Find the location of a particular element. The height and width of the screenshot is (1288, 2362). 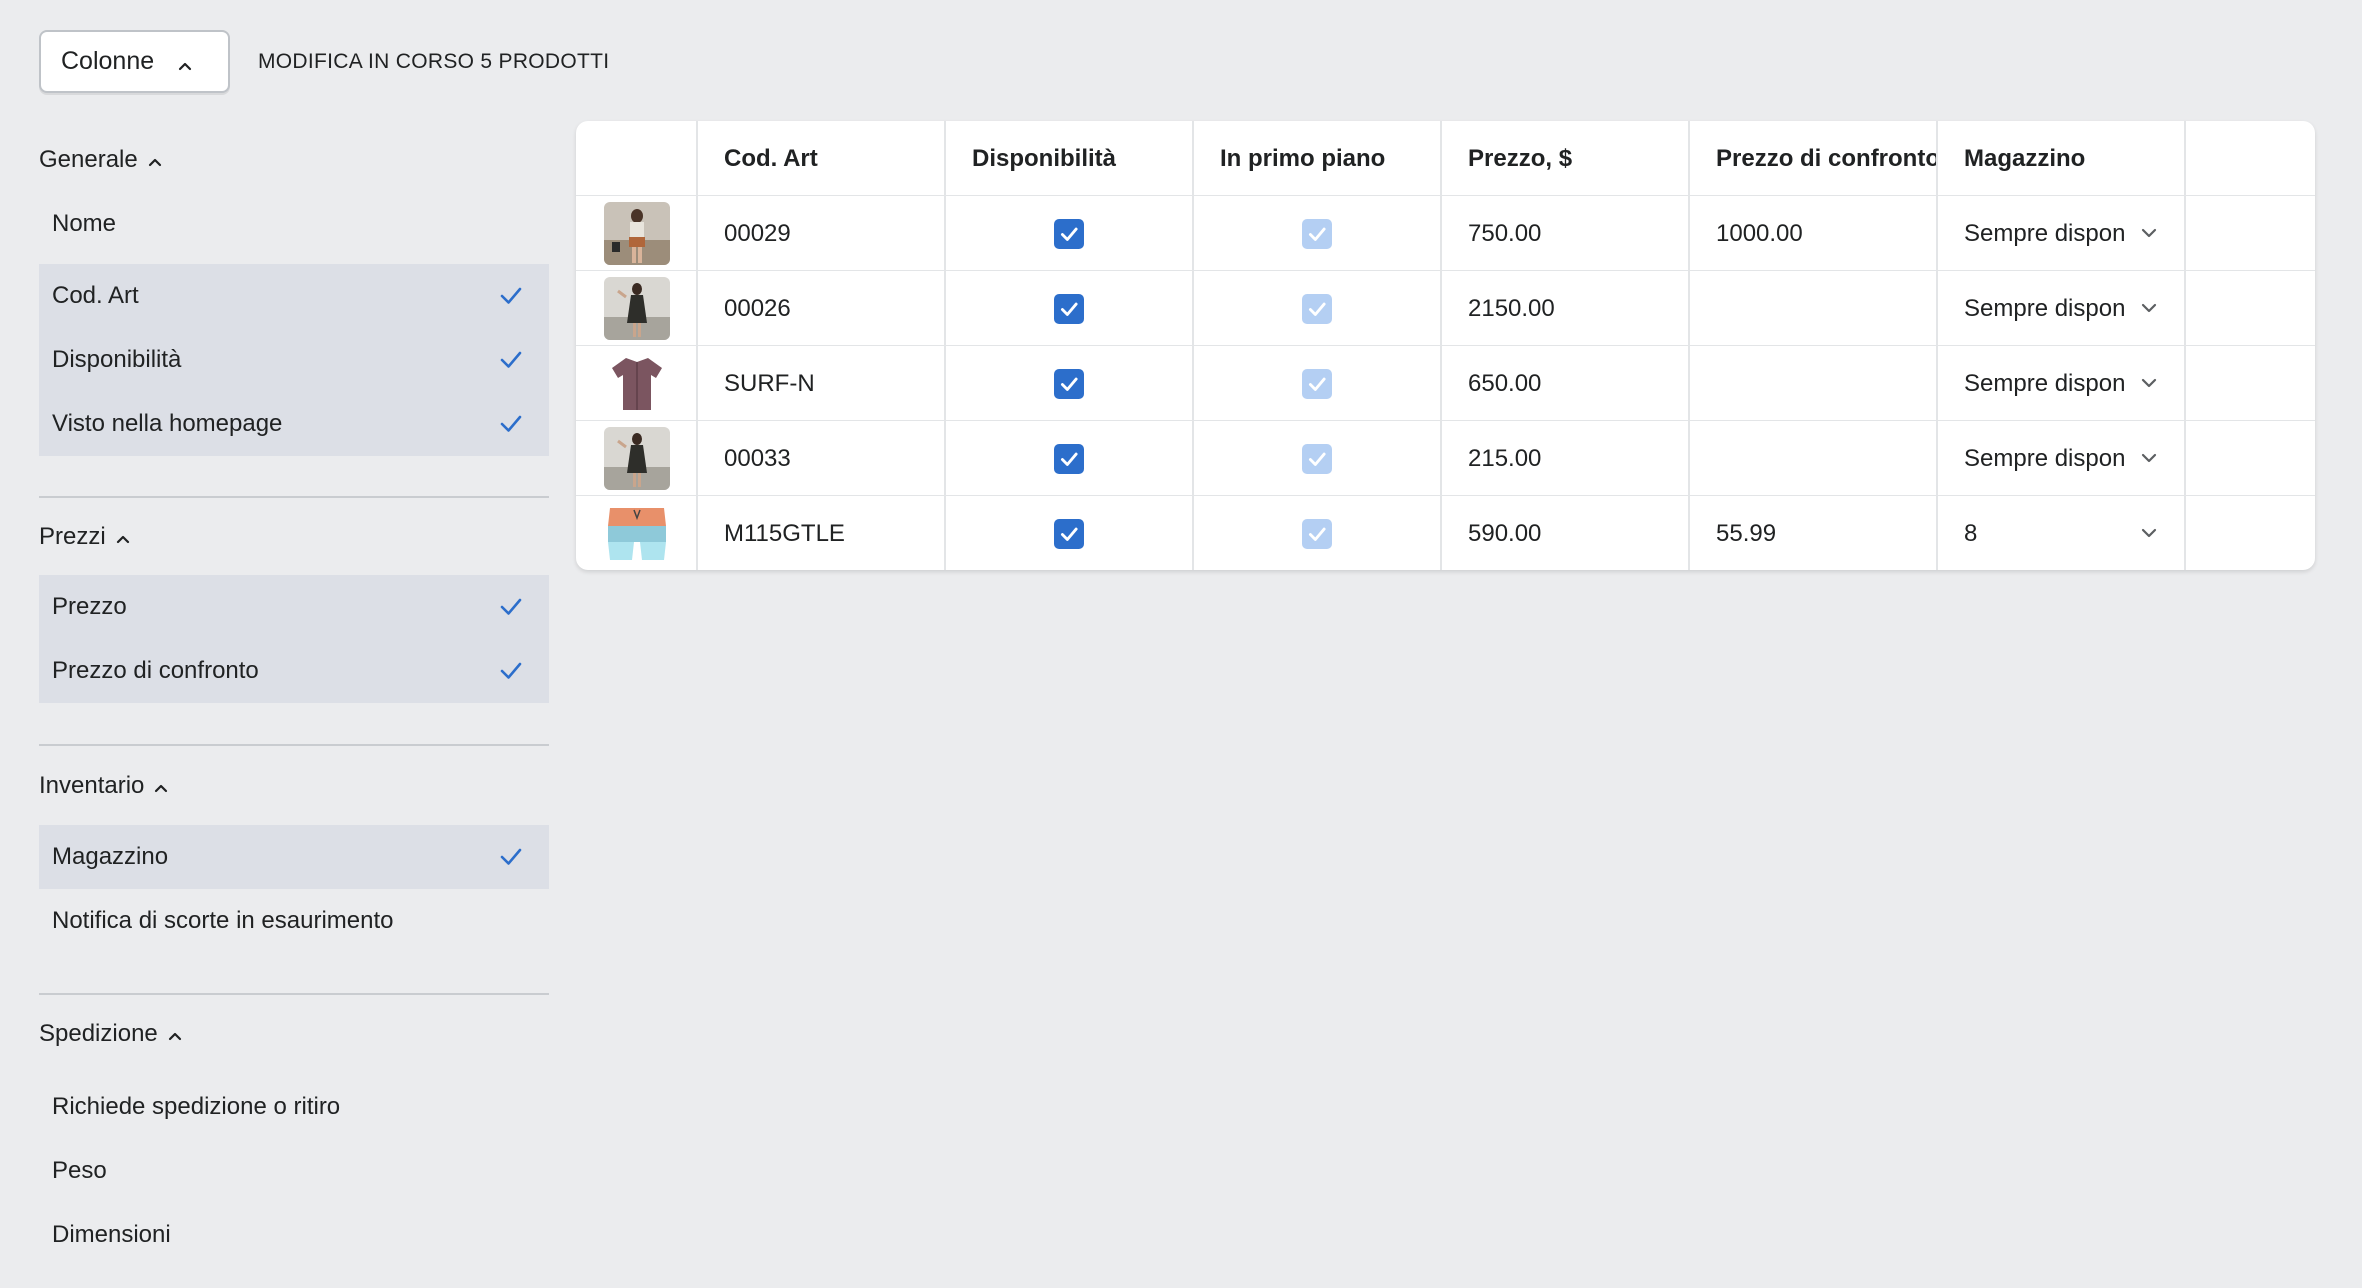

column-option-label: Visto nella homepage is located at coordinates (167, 423).